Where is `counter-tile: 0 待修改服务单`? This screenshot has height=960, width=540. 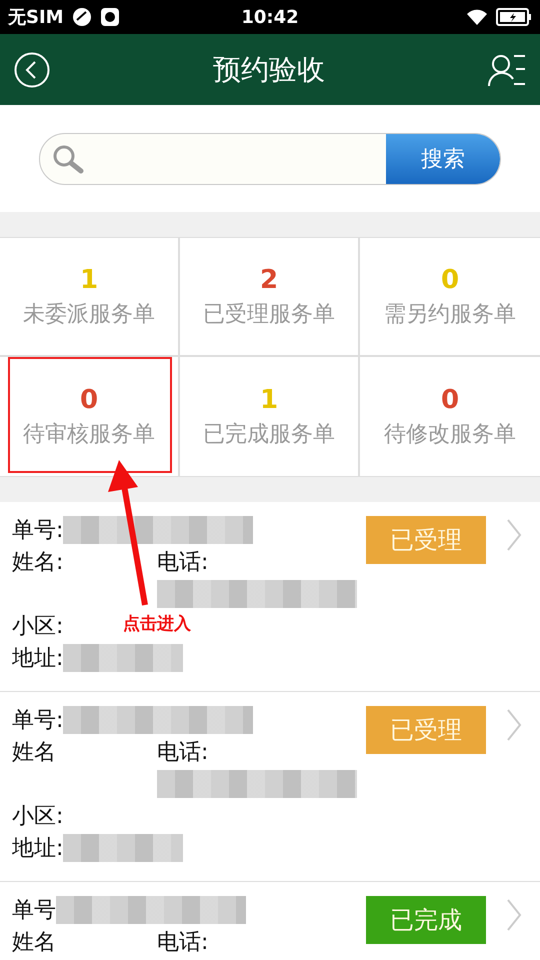 counter-tile: 0 待修改服务单 is located at coordinates (450, 416).